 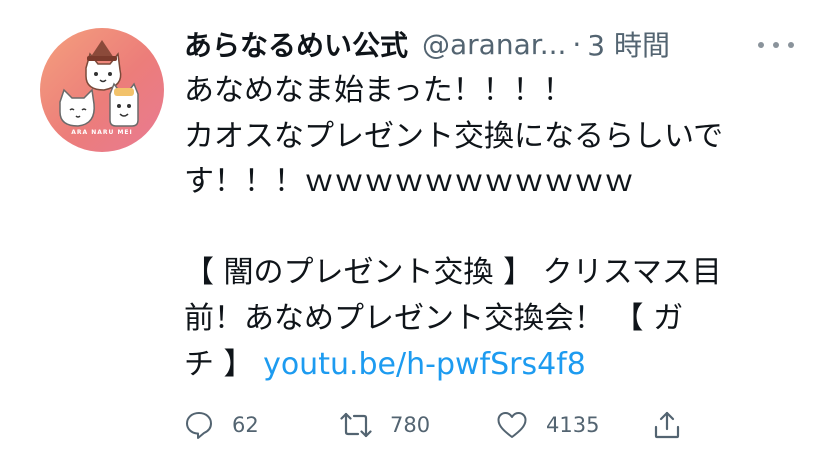 What do you see at coordinates (453, 273) in the screenshot?
I see `tweet-text-line: 【 闇のプレゼント交換 】 クリスマス目` at bounding box center [453, 273].